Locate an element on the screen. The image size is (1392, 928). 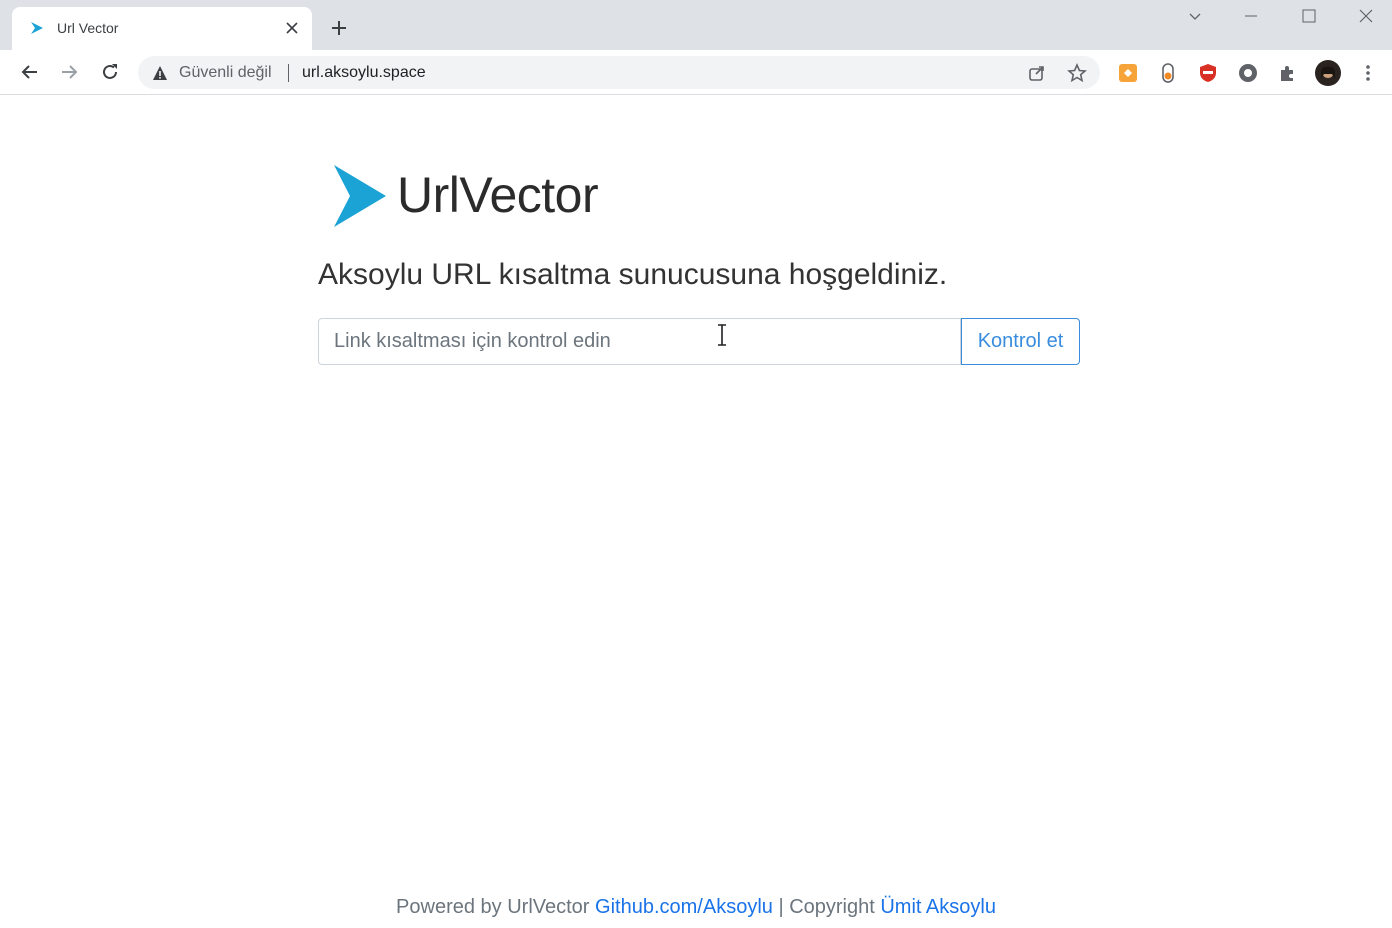
minimize-icon is located at coordinates (1251, 16).